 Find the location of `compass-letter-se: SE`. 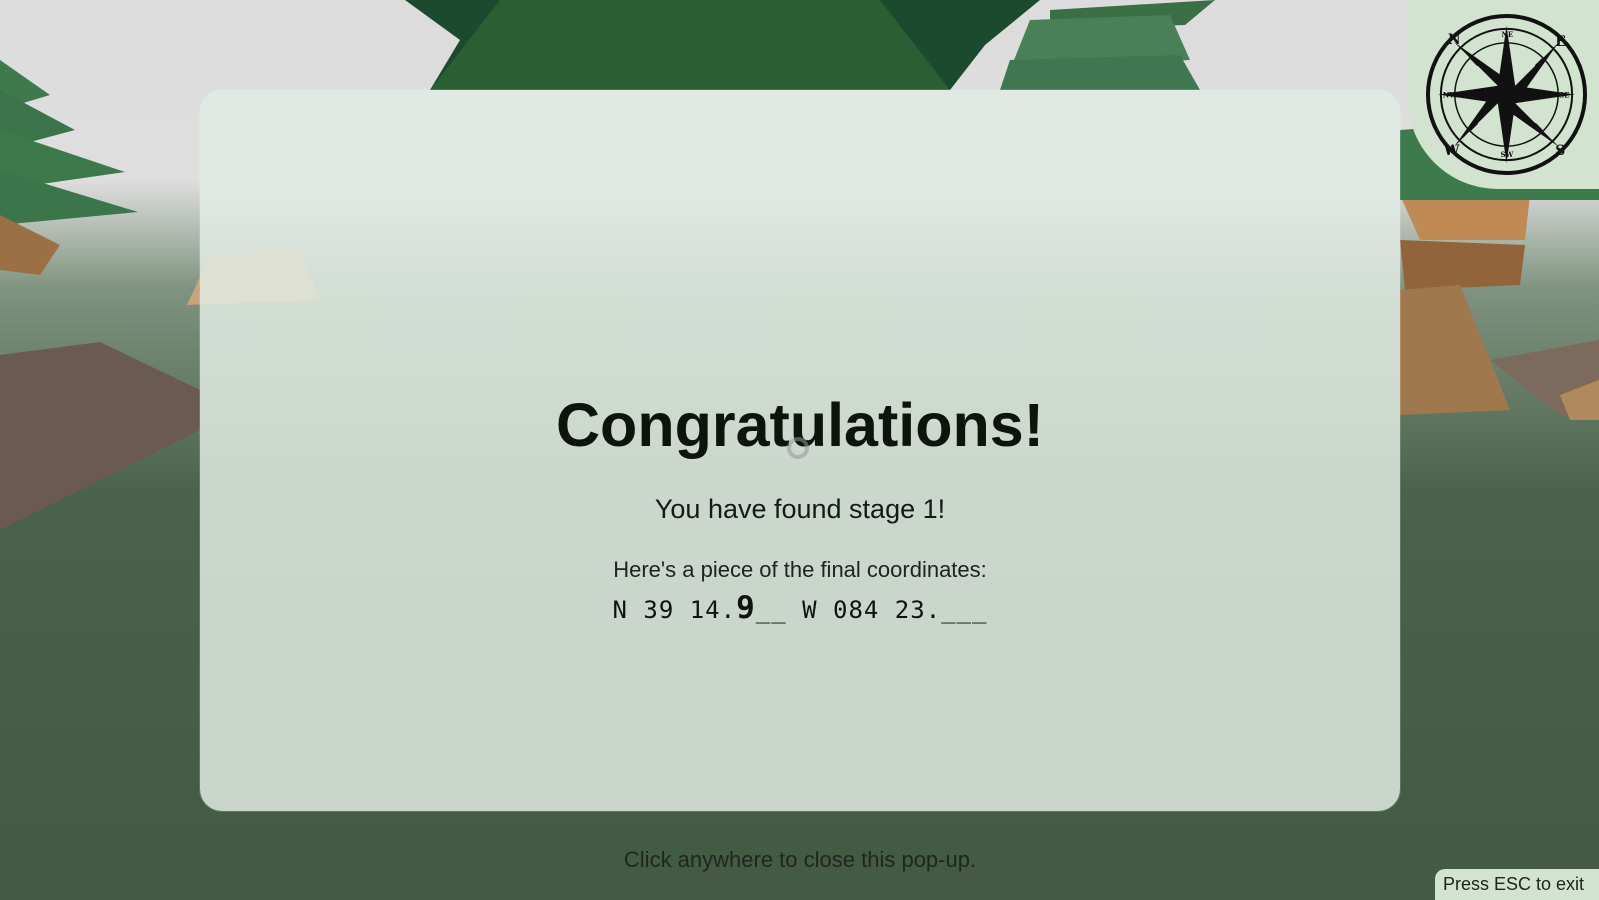

compass-letter-se: SE is located at coordinates (1564, 94).